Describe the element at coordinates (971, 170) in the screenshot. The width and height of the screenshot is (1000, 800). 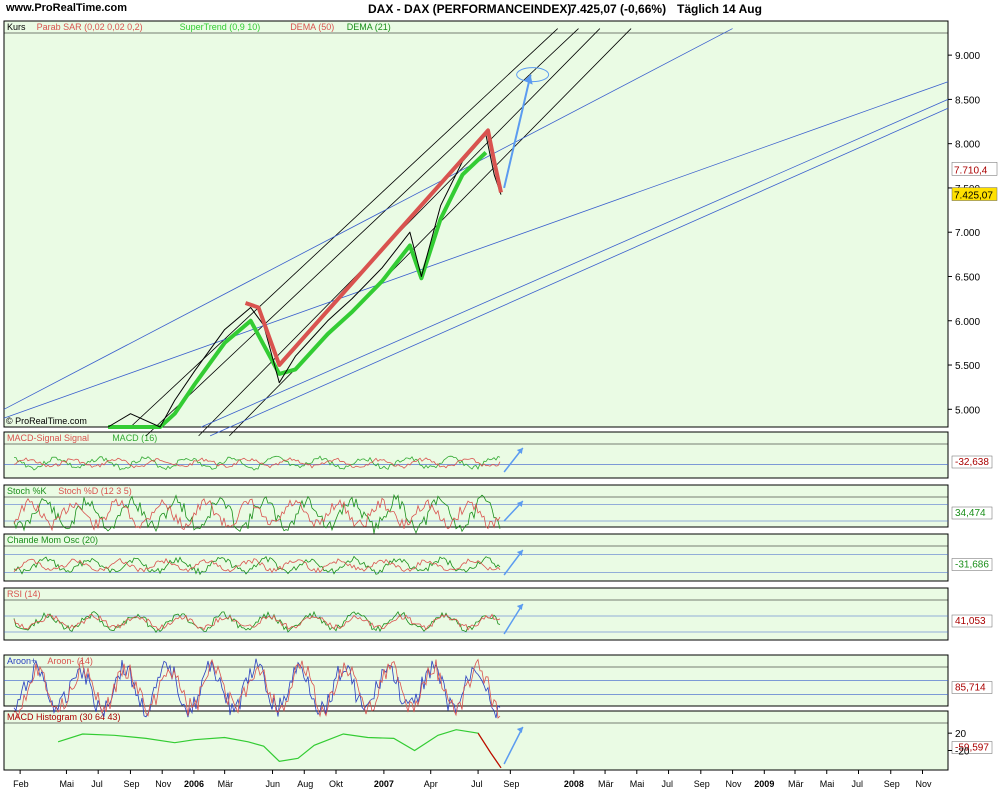
I see `price-side-label: 7.710,4` at that location.